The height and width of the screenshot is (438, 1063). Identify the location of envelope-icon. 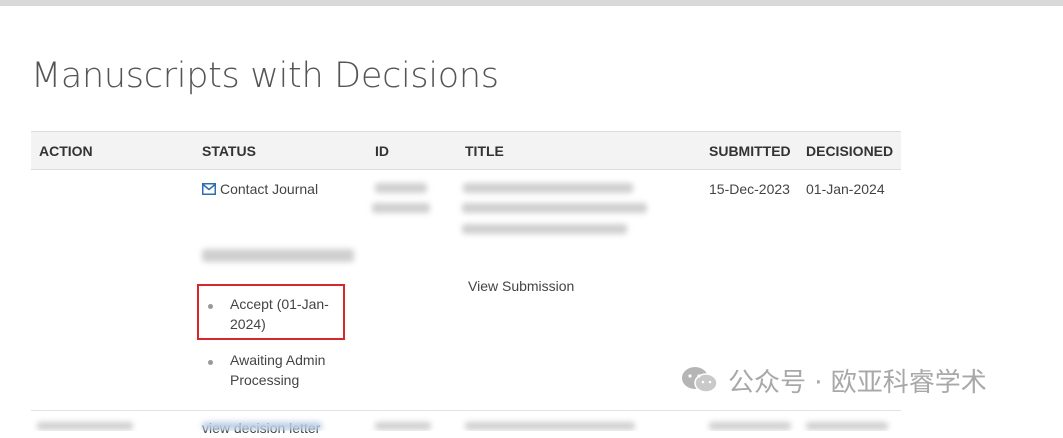
(209, 189).